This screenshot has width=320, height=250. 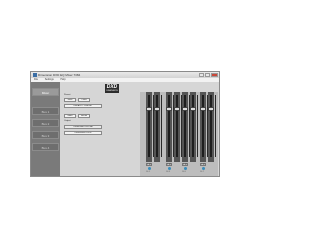 What do you see at coordinates (141, 126) in the screenshot?
I see `db-scale` at bounding box center [141, 126].